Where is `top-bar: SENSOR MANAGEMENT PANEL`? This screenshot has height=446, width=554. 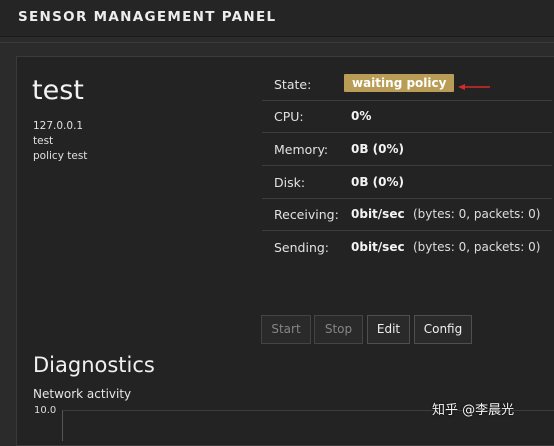
top-bar: SENSOR MANAGEMENT PANEL is located at coordinates (277, 18).